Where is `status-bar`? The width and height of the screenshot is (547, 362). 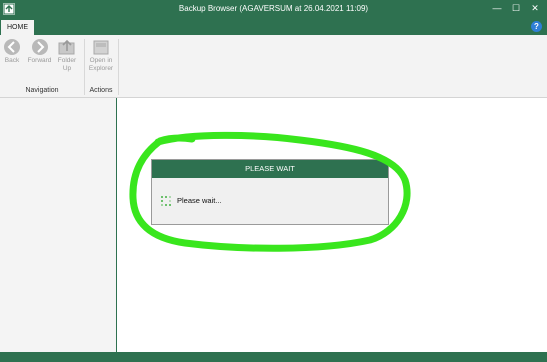
status-bar is located at coordinates (273, 357).